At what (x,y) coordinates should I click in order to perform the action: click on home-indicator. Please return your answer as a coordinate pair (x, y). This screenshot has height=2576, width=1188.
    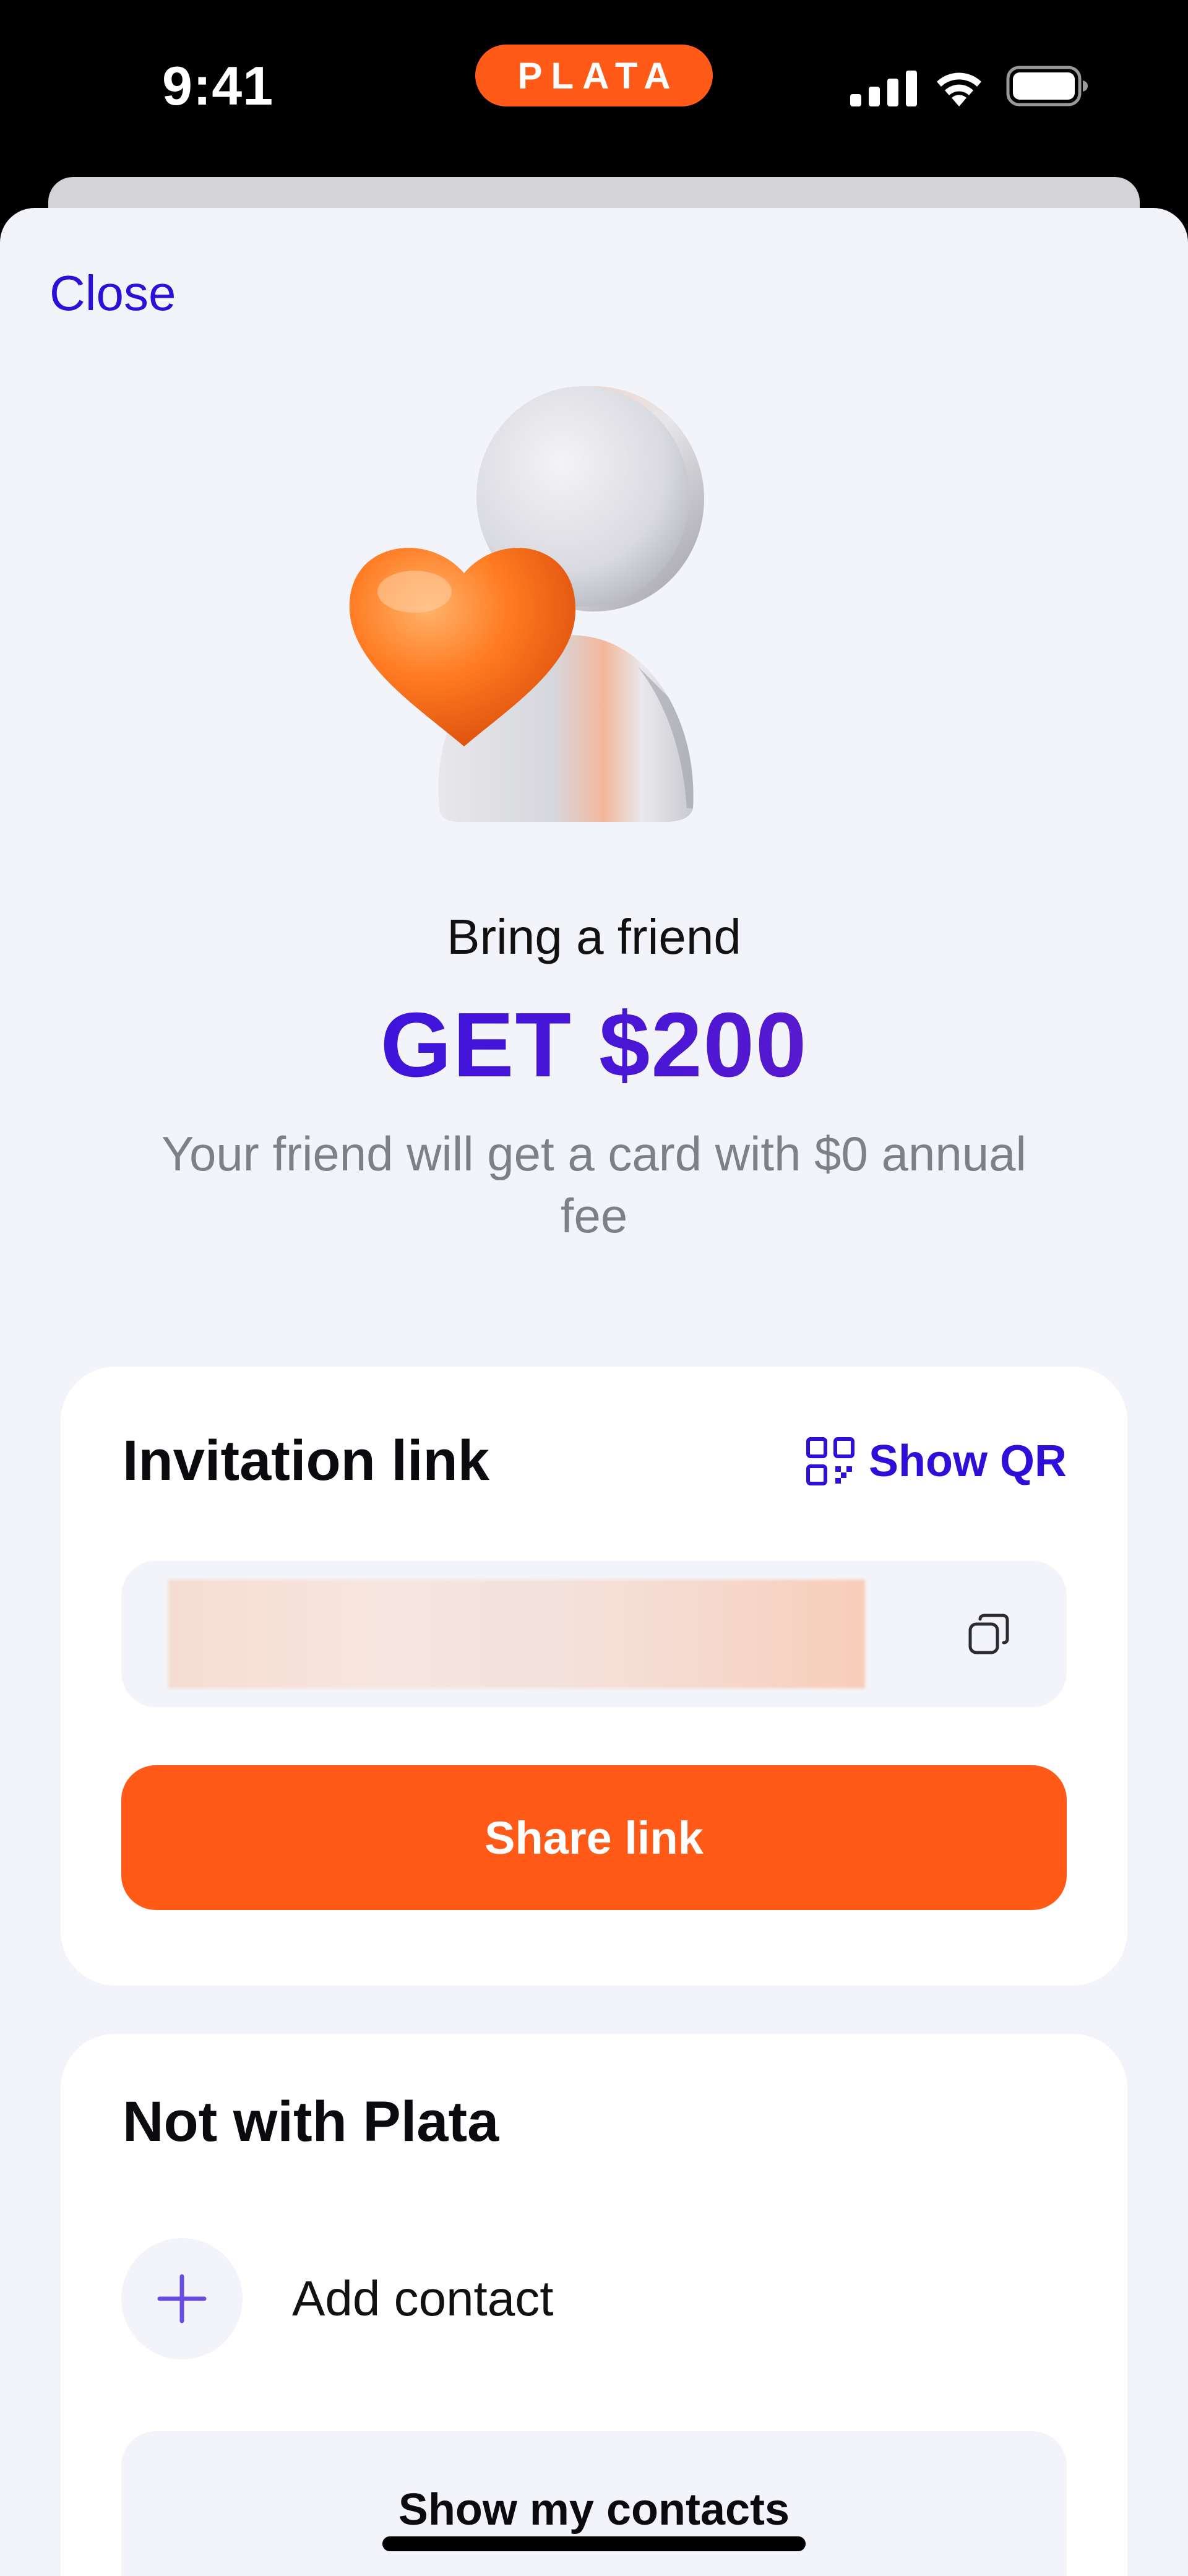
    Looking at the image, I should click on (594, 2543).